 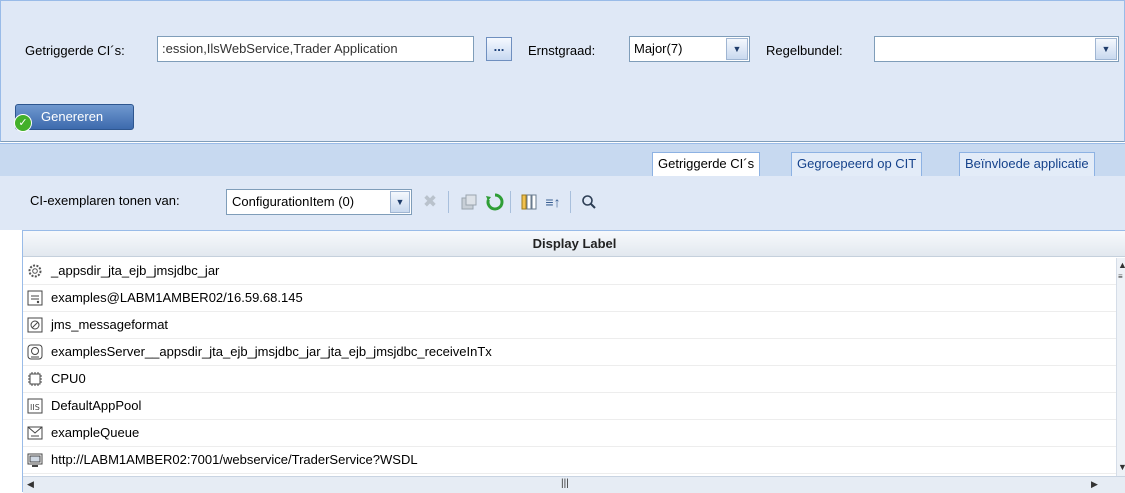 I want to click on properties-icon, so click(x=469, y=202).